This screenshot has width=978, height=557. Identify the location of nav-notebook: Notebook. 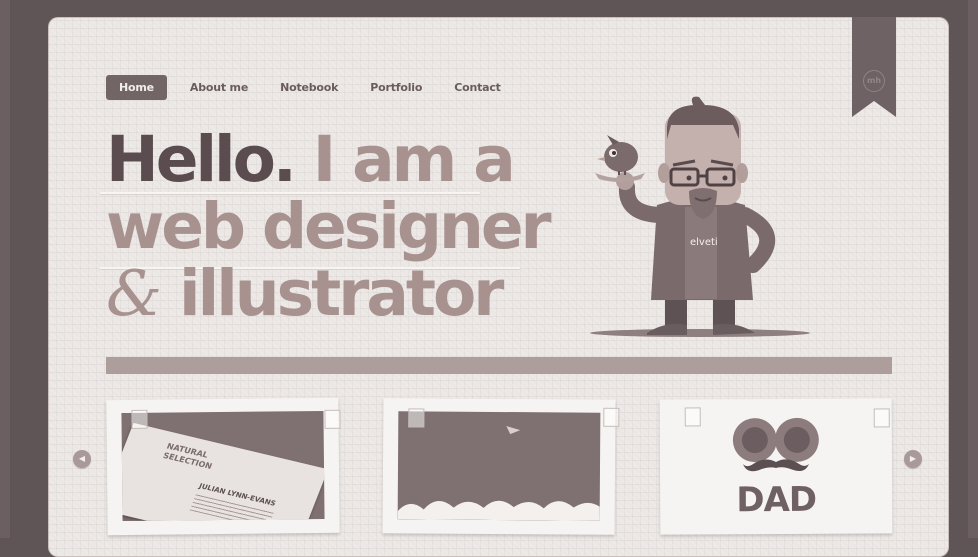
(309, 87).